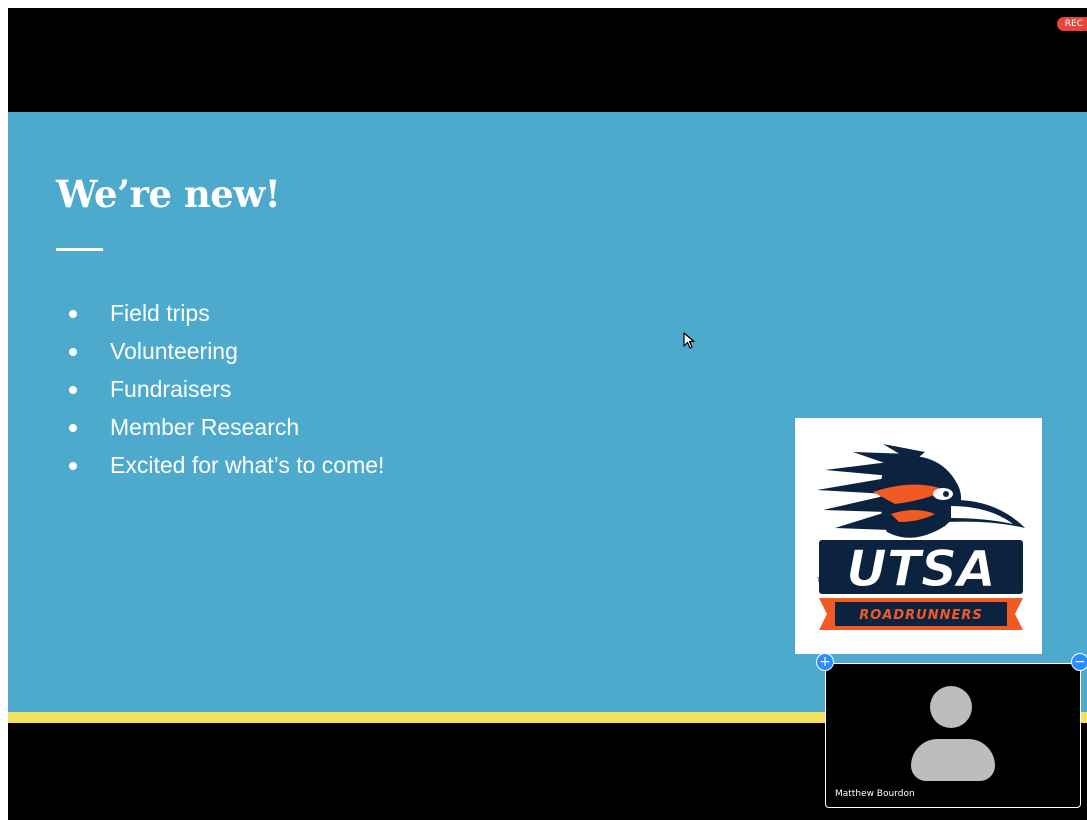  Describe the element at coordinates (1079, 662) in the screenshot. I see `minus-icon: −` at that location.